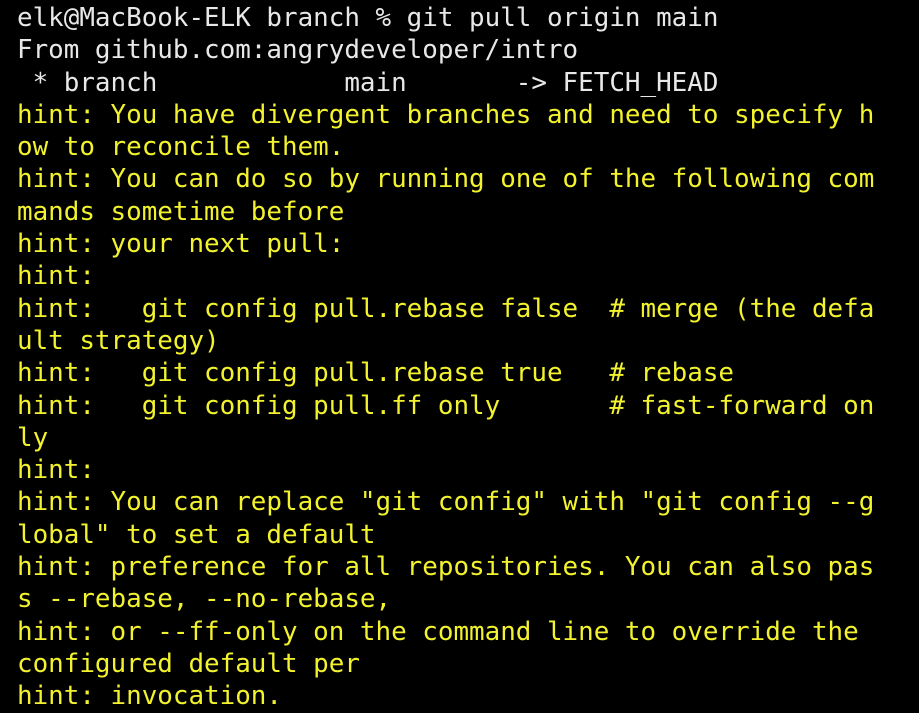  What do you see at coordinates (188, 663) in the screenshot?
I see `hint-line: configured default per` at bounding box center [188, 663].